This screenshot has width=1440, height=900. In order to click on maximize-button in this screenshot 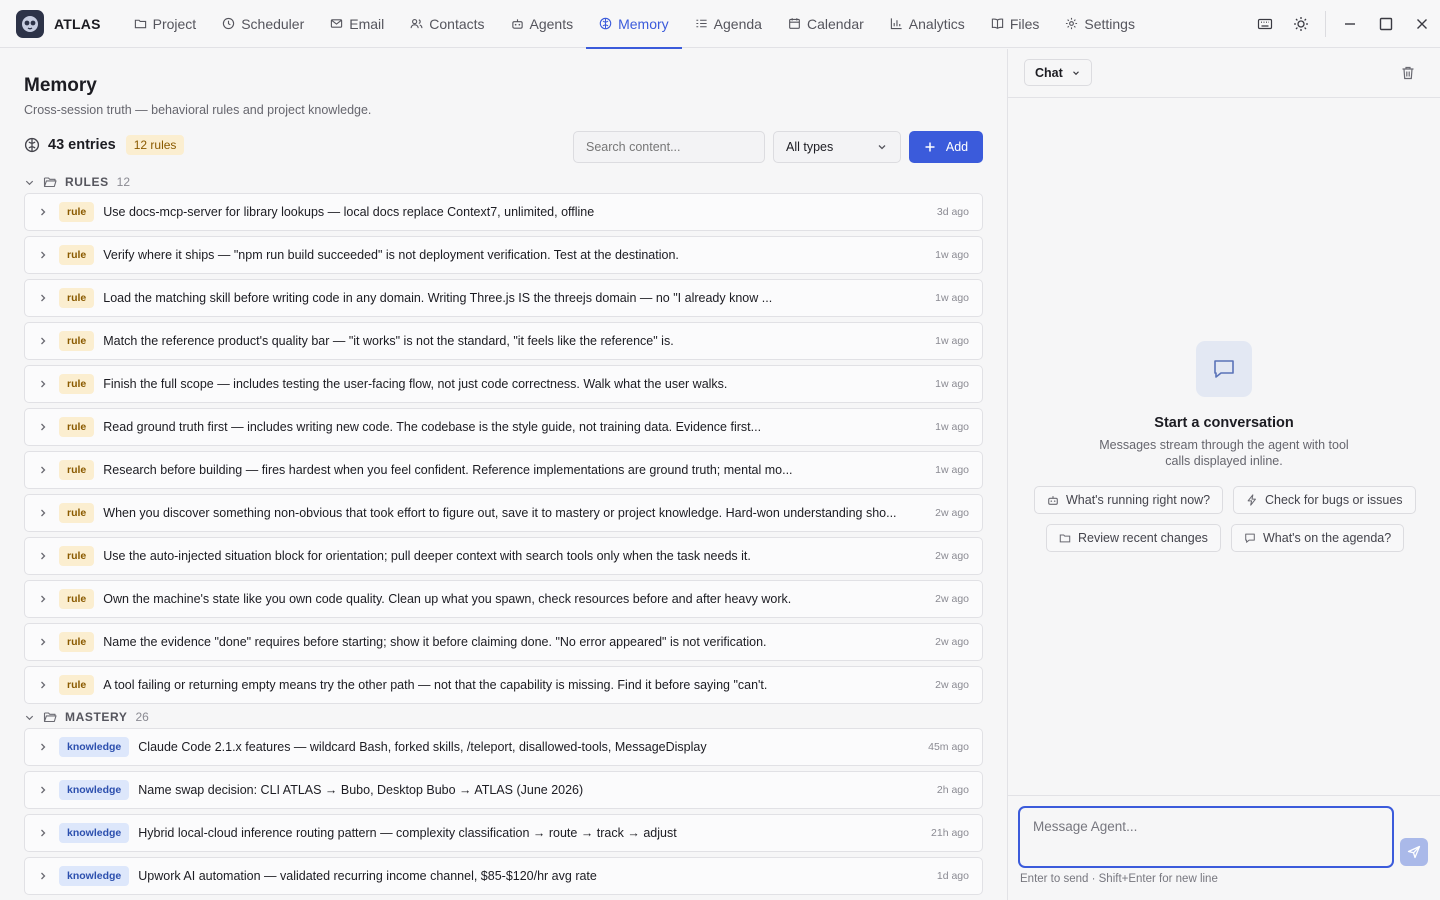, I will do `click(1386, 24)`.